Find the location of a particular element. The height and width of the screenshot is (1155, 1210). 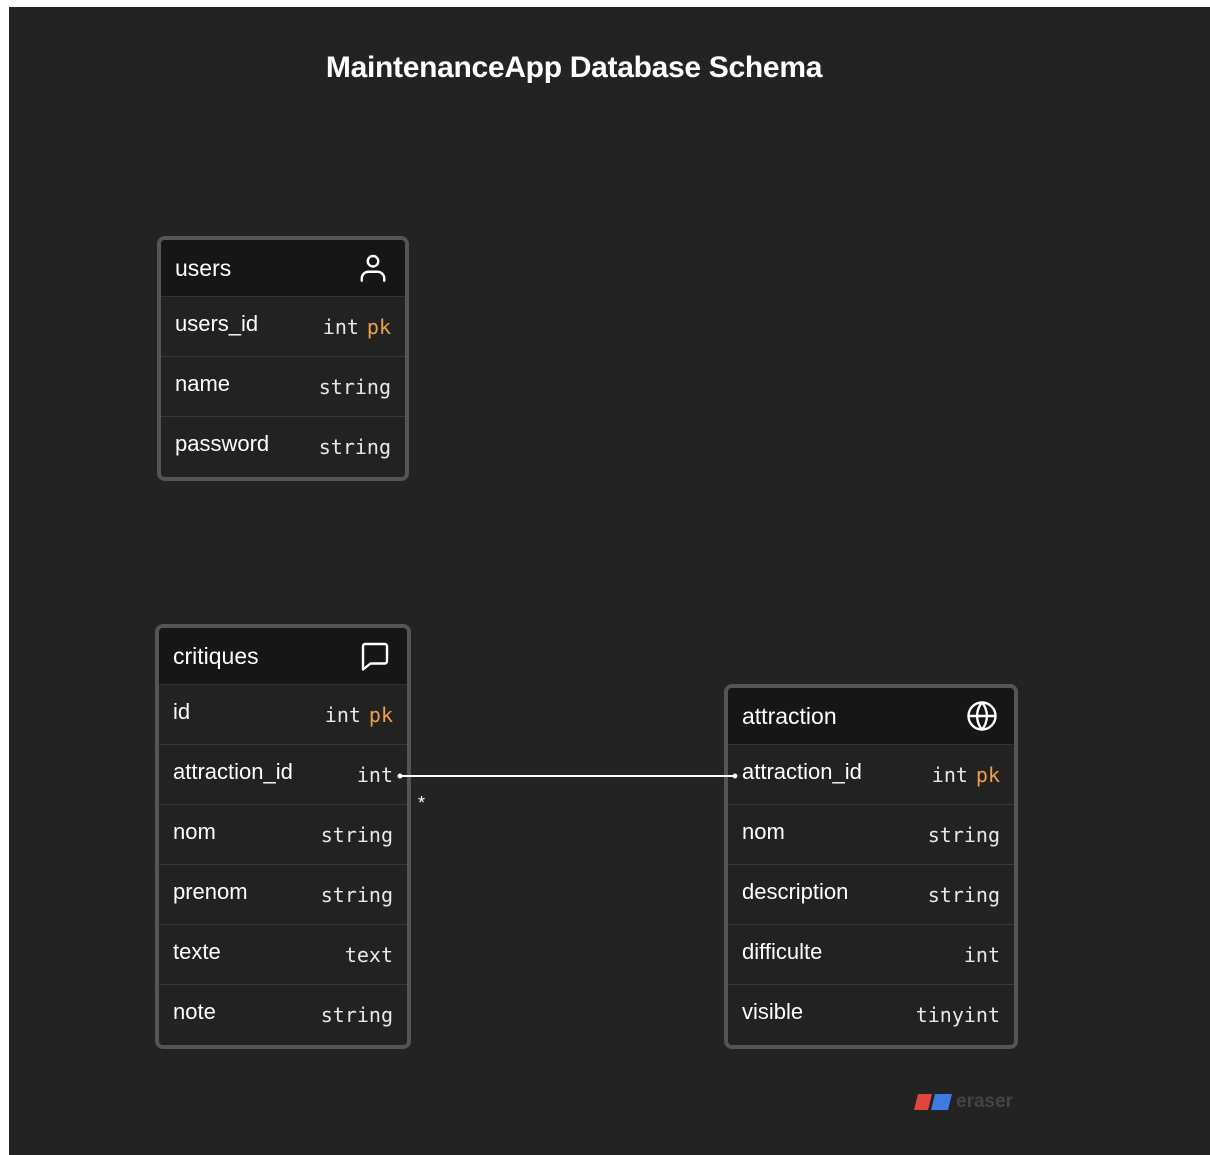

table-row: password string is located at coordinates (283, 447).